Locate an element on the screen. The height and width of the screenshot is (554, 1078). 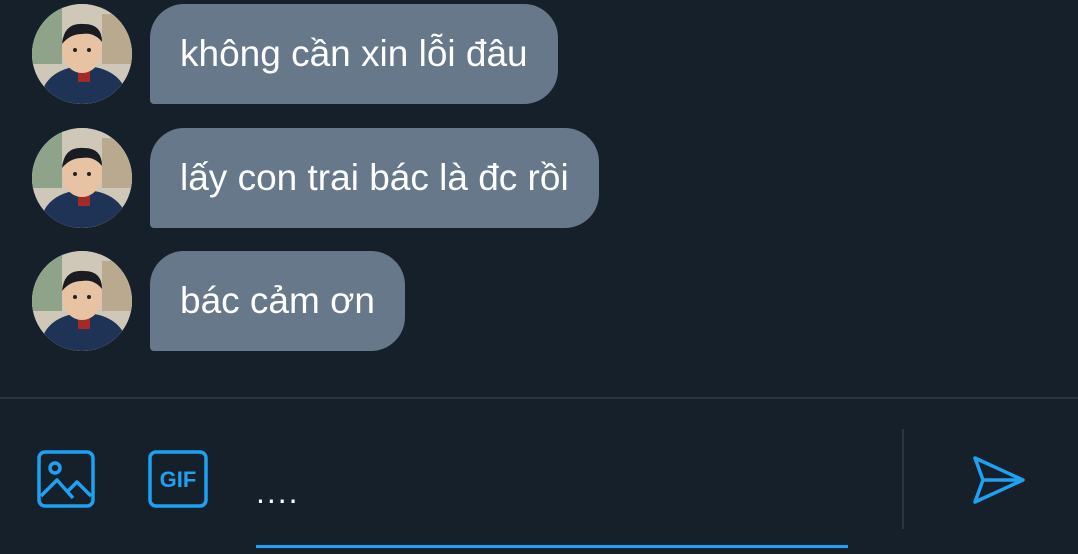
add-gif-button: GIF is located at coordinates (178, 479).